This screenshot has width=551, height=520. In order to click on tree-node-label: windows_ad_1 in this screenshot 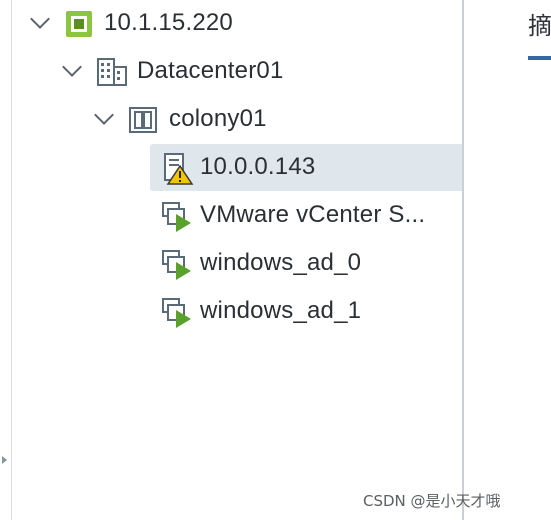, I will do `click(281, 310)`.